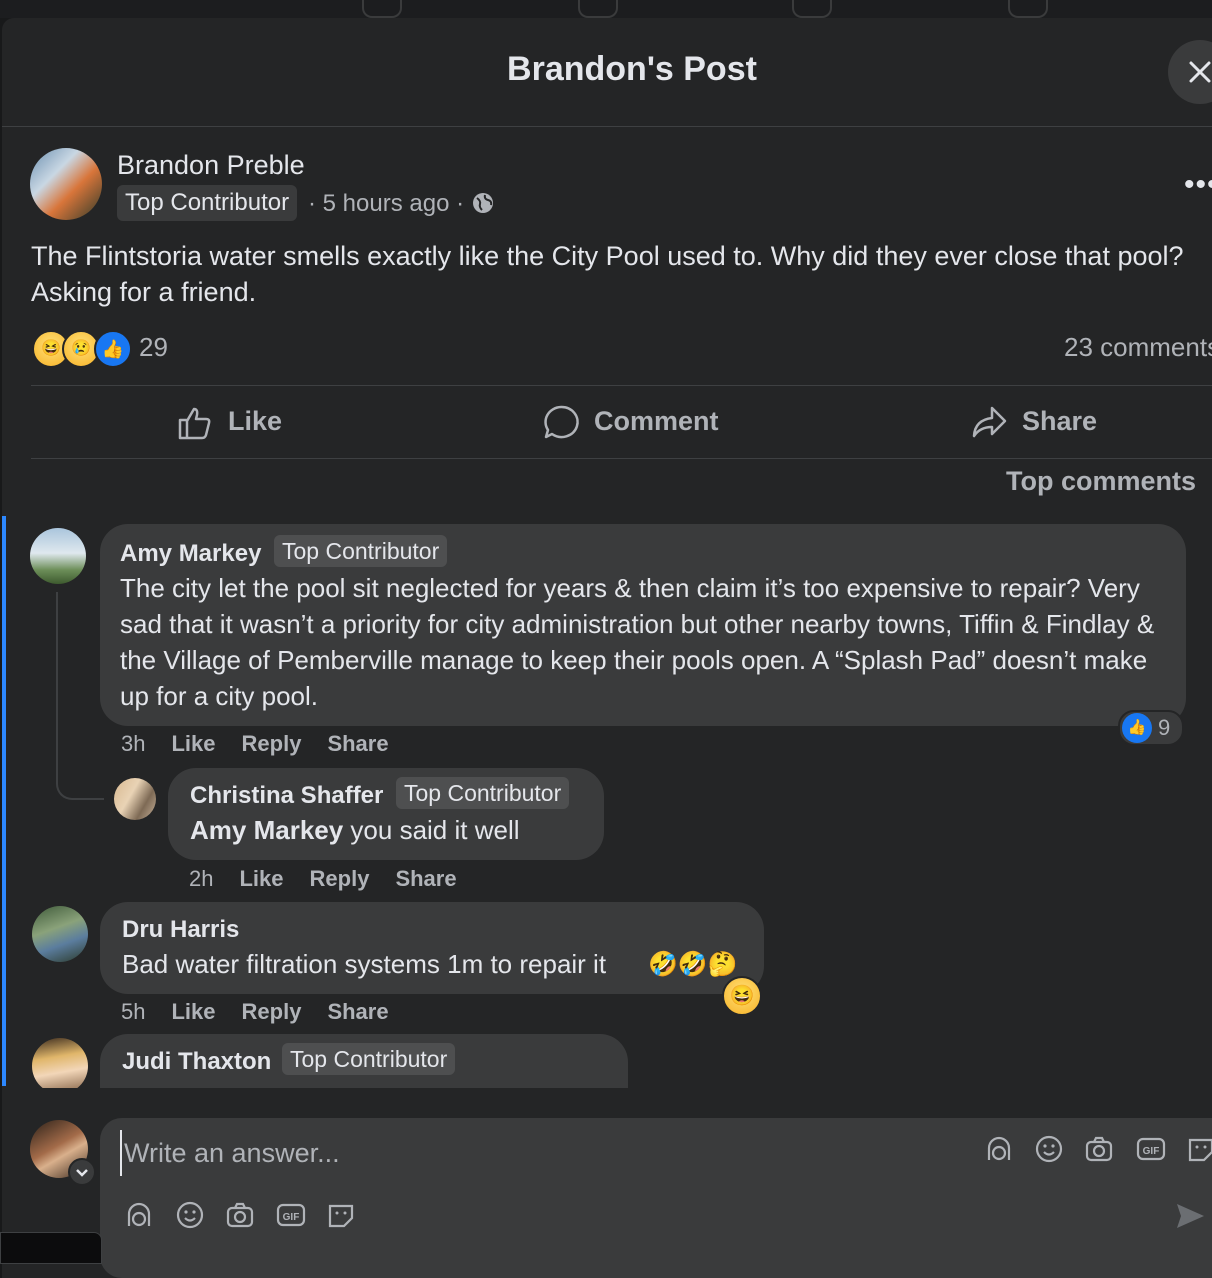 Image resolution: width=1212 pixels, height=1278 pixels. What do you see at coordinates (561, 422) in the screenshot?
I see `comment-icon` at bounding box center [561, 422].